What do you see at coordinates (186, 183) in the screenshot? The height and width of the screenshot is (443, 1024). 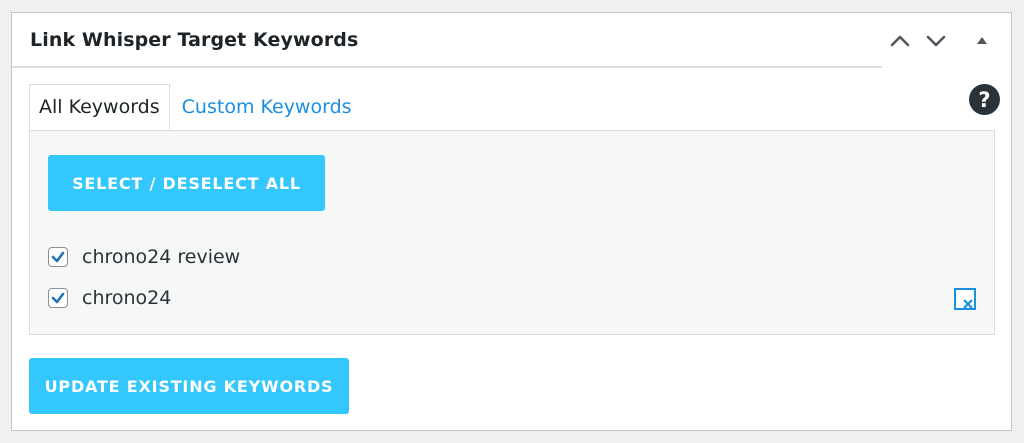 I see `select-deselect-all-button: SELECT / DESELECT ALL` at bounding box center [186, 183].